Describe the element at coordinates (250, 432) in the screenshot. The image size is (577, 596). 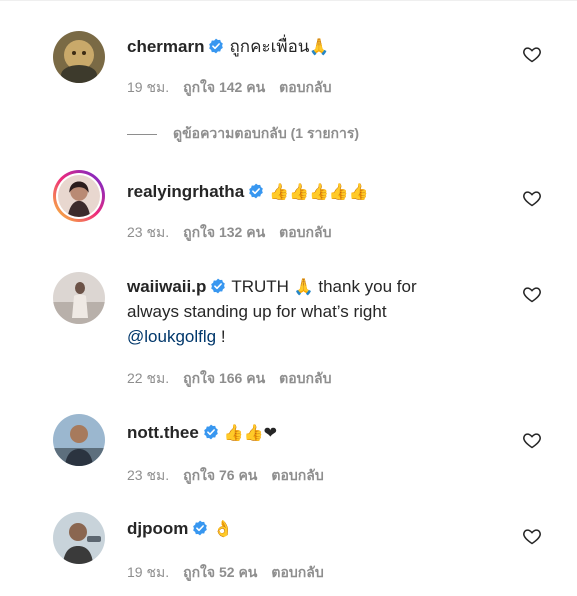
I see `comment-emoji: 👍👍❤` at that location.